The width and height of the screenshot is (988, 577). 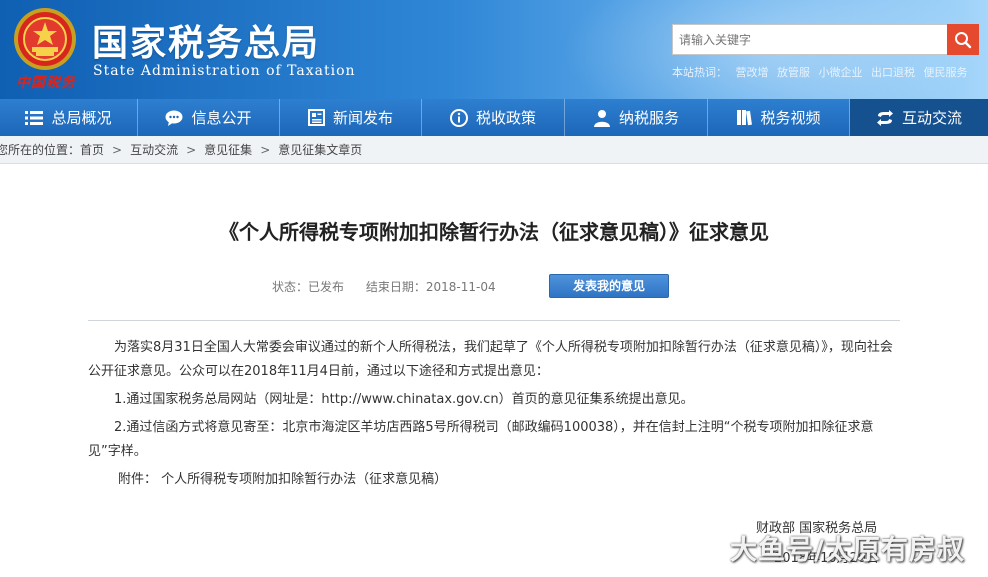 I want to click on nav-item-tax-video: 税务视频, so click(x=779, y=117).